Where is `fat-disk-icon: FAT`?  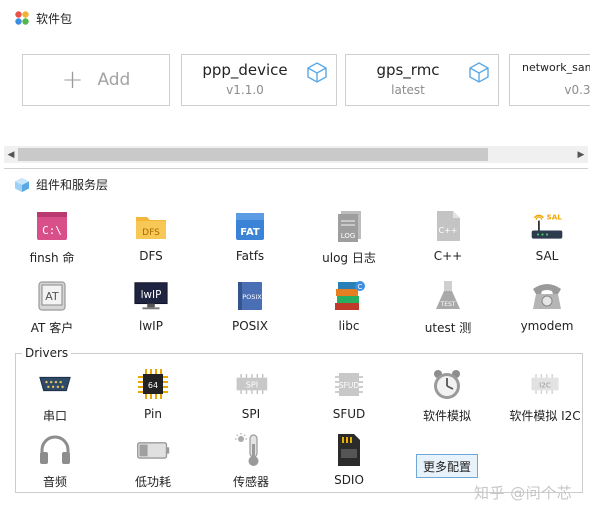 fat-disk-icon: FAT is located at coordinates (250, 226).